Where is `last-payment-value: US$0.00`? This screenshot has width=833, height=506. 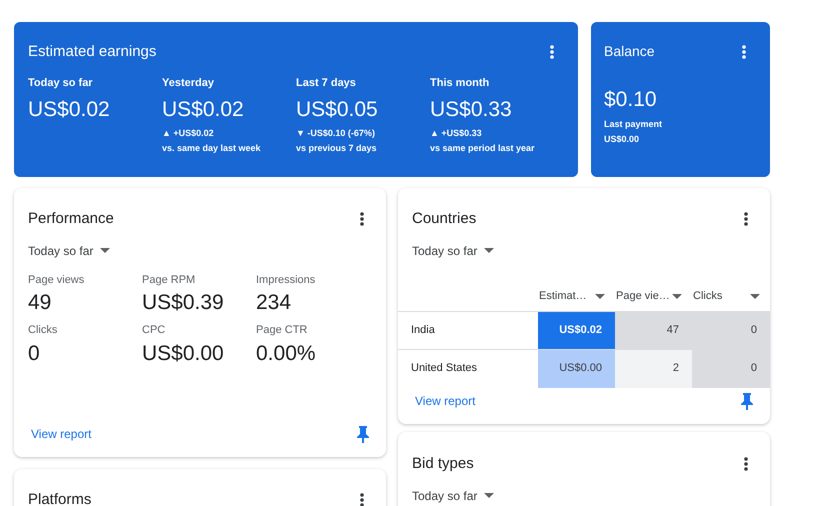 last-payment-value: US$0.00 is located at coordinates (622, 139).